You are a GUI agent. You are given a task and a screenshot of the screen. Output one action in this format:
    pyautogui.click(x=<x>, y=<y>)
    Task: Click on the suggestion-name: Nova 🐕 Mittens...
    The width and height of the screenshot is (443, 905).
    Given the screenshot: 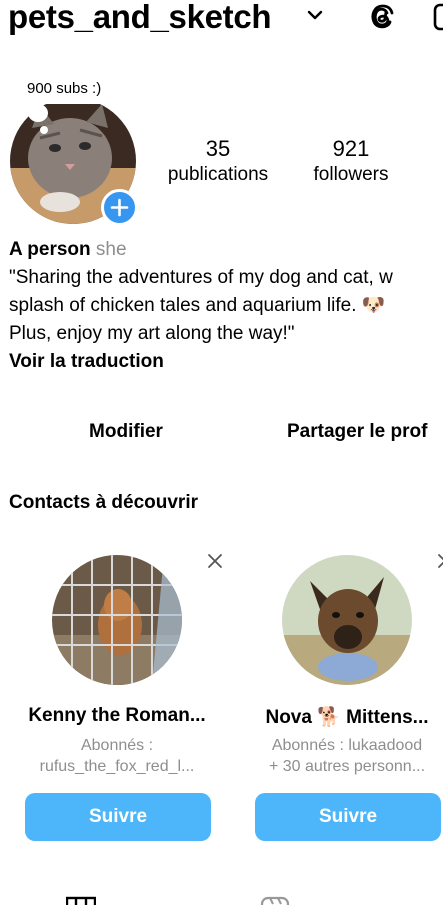 What is the action you would take?
    pyautogui.click(x=347, y=717)
    